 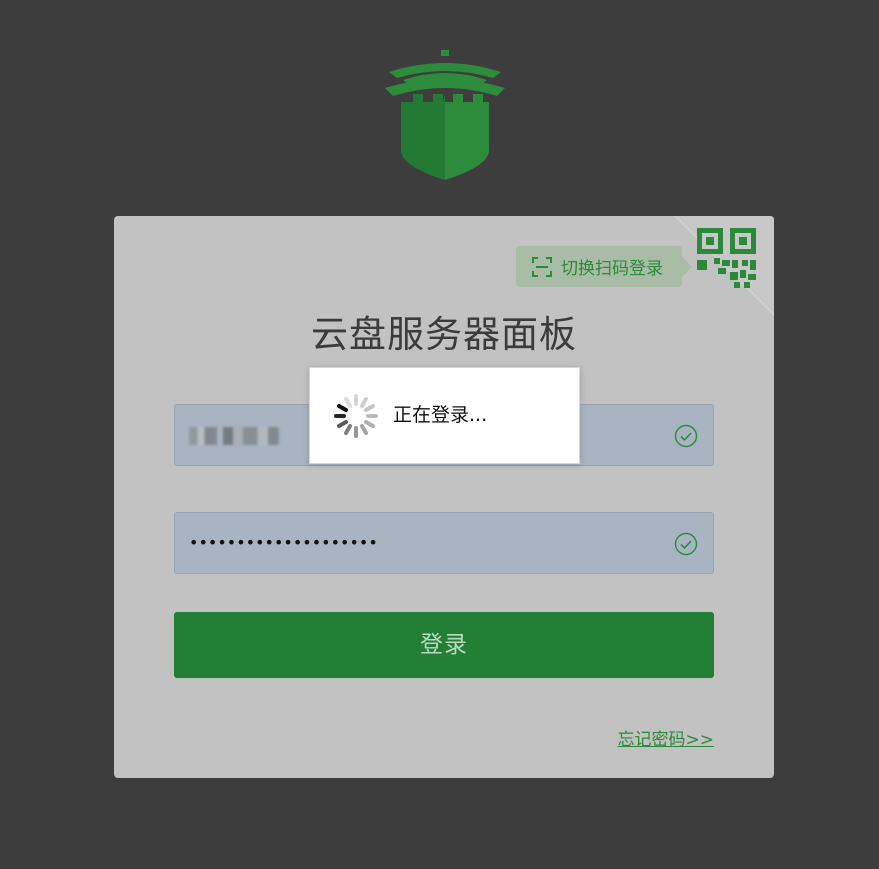 I want to click on switch-qr-login-button: 切换扫码登录, so click(x=604, y=266).